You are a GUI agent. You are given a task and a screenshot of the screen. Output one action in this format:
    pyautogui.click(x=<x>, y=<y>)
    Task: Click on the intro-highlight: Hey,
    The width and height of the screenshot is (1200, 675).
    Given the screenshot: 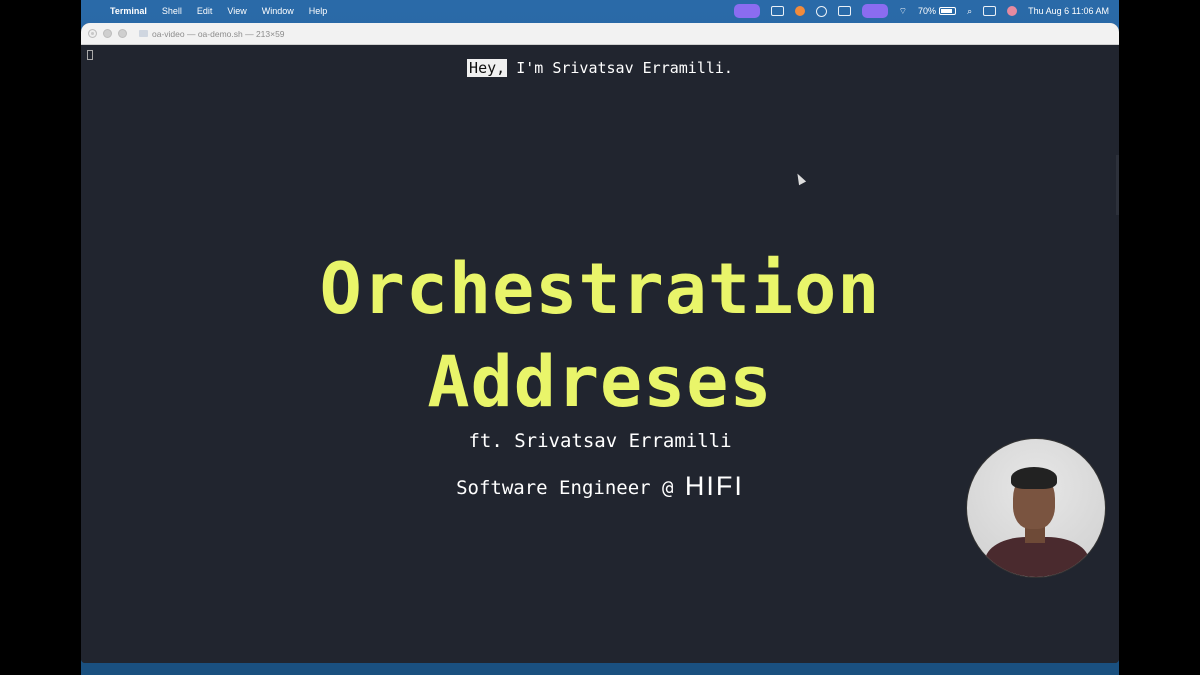 What is the action you would take?
    pyautogui.click(x=487, y=68)
    